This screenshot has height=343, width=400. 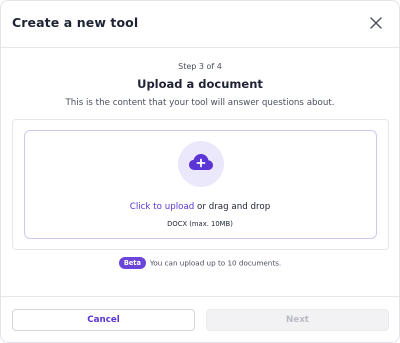 What do you see at coordinates (201, 164) in the screenshot?
I see `cloud-upload-icon` at bounding box center [201, 164].